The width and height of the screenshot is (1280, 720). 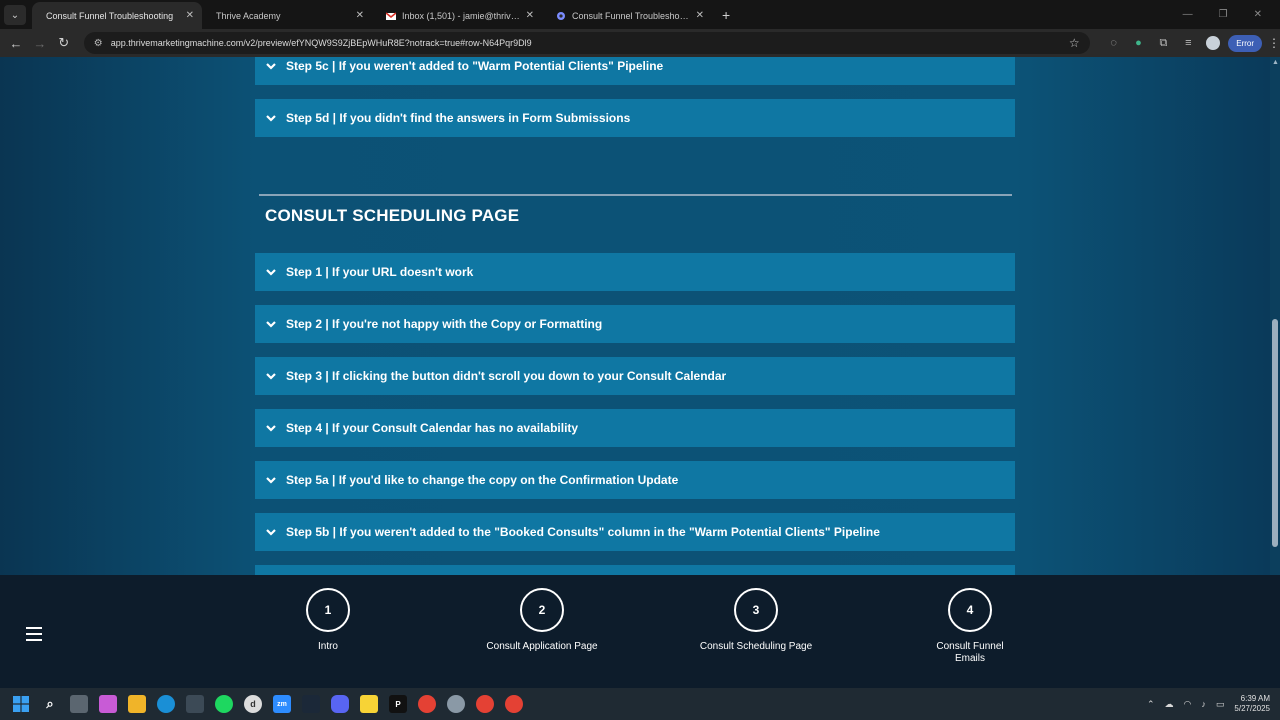 I want to click on tab-consult-funnel-2: Consult Funnel Troubleshooting ✕, so click(x=627, y=15).